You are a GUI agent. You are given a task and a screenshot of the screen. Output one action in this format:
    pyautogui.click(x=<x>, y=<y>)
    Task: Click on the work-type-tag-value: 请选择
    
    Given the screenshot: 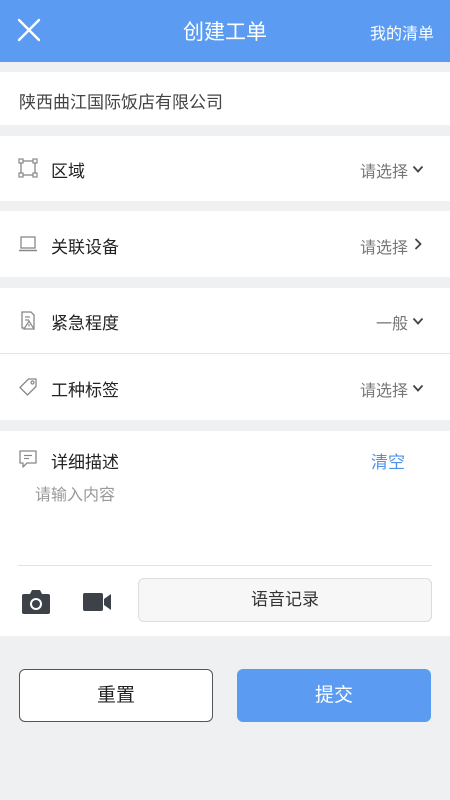 What is the action you would take?
    pyautogui.click(x=383, y=390)
    